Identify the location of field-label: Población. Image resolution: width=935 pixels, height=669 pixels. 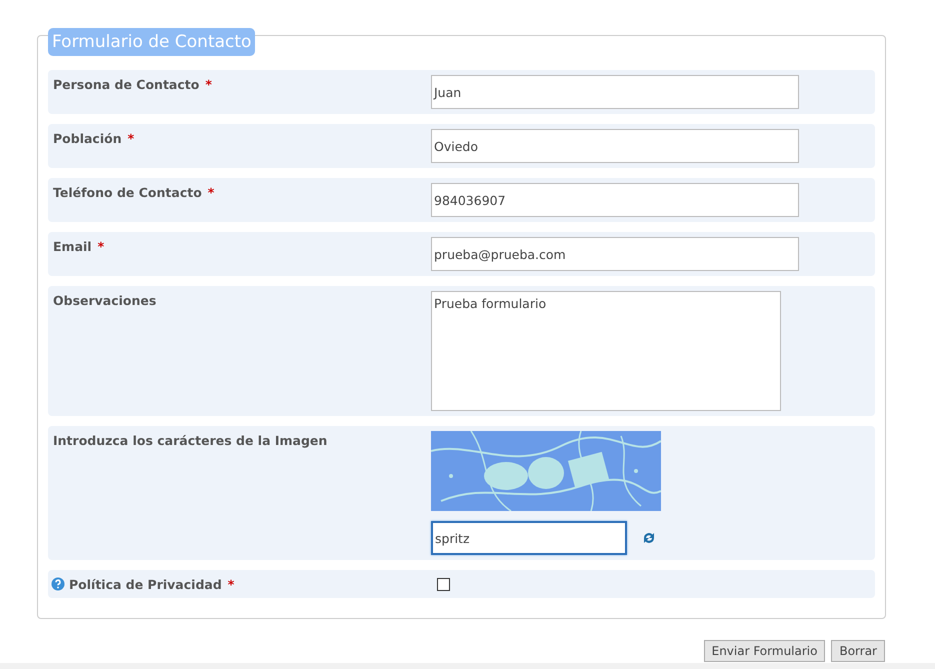
(87, 138).